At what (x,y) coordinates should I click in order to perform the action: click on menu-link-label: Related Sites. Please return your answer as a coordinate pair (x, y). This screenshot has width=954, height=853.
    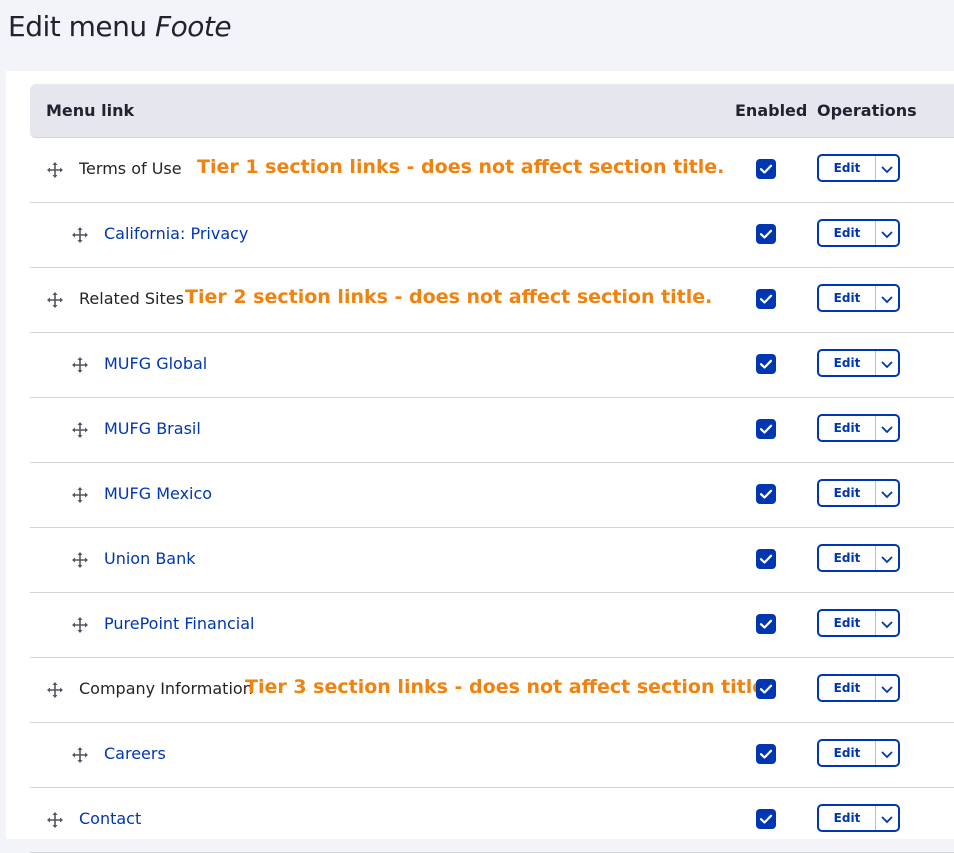
    Looking at the image, I should click on (131, 298).